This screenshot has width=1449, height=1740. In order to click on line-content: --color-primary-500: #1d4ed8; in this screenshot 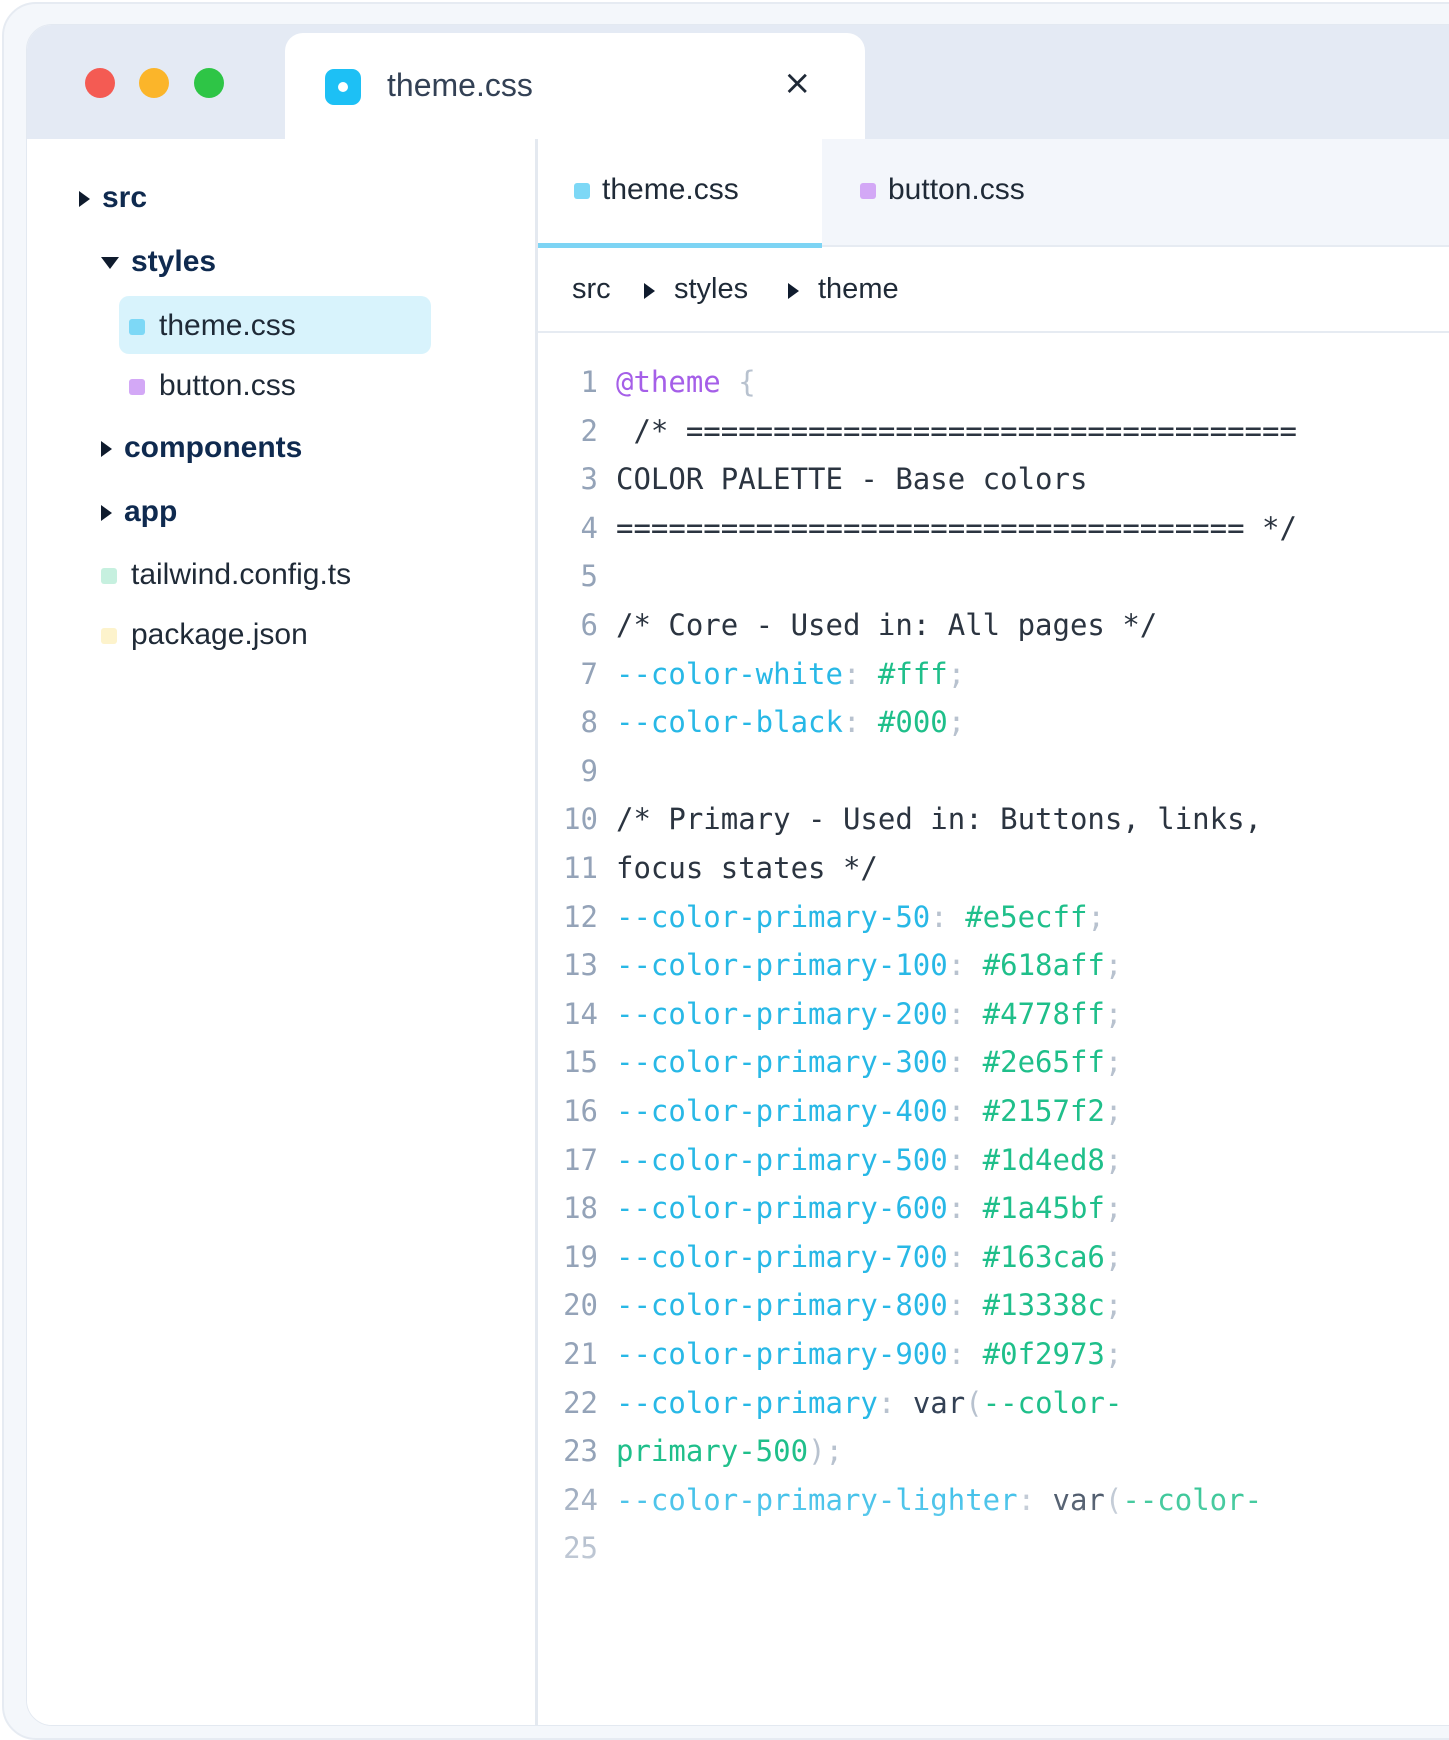, I will do `click(869, 1160)`.